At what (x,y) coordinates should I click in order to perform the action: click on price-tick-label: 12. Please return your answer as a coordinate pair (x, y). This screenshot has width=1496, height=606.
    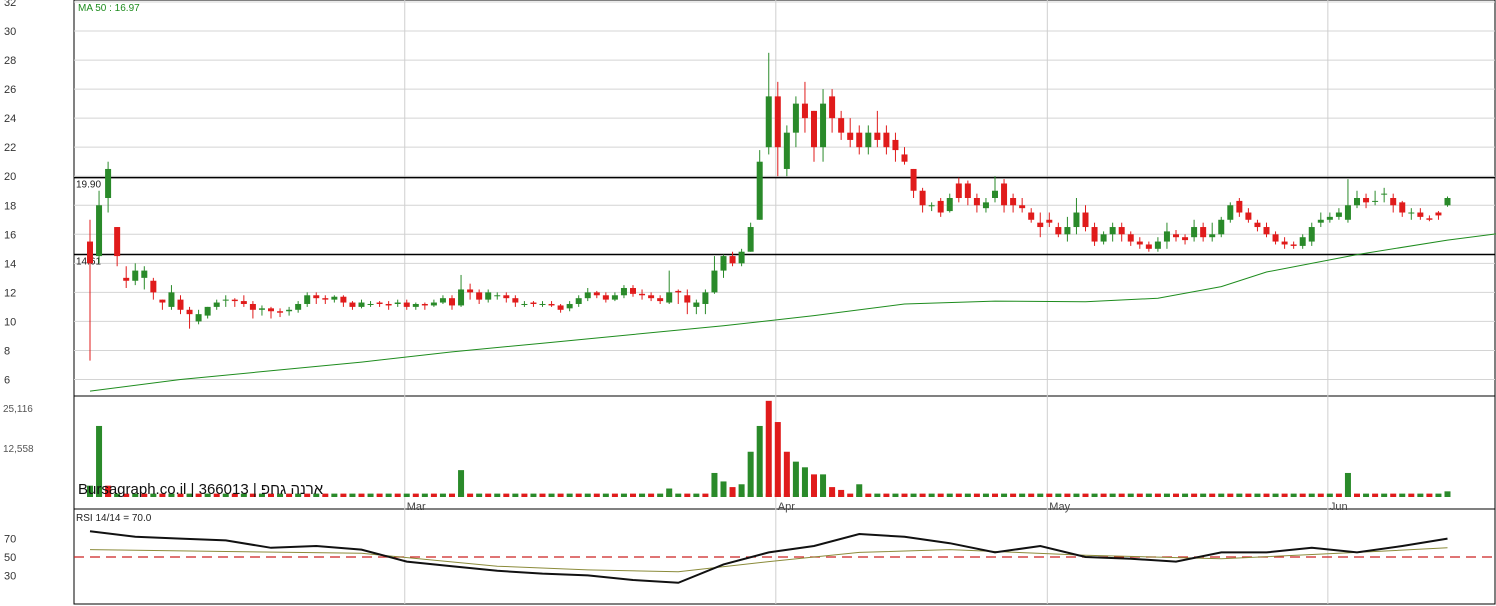
    Looking at the image, I should click on (10, 293).